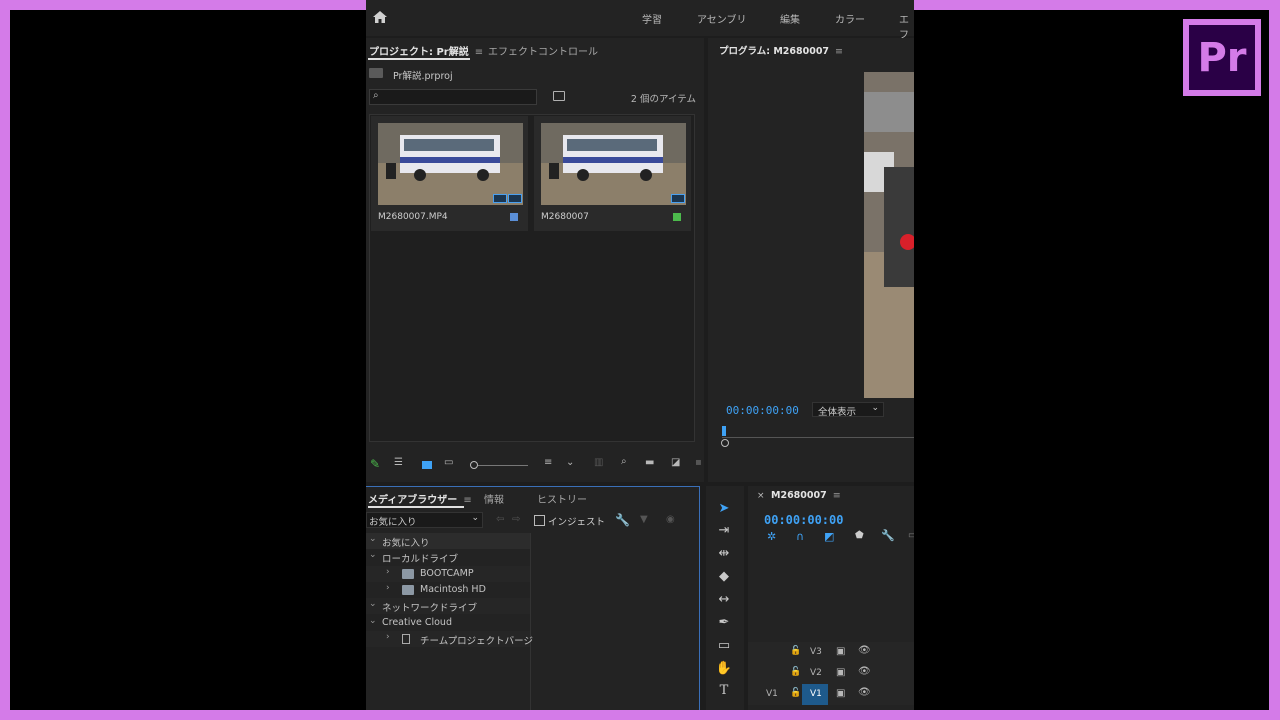 Image resolution: width=1280 pixels, height=720 pixels. I want to click on project-panel-tabs: プロジェクト: Pr解説 ≡ エフェクトコントロール, so click(535, 50).